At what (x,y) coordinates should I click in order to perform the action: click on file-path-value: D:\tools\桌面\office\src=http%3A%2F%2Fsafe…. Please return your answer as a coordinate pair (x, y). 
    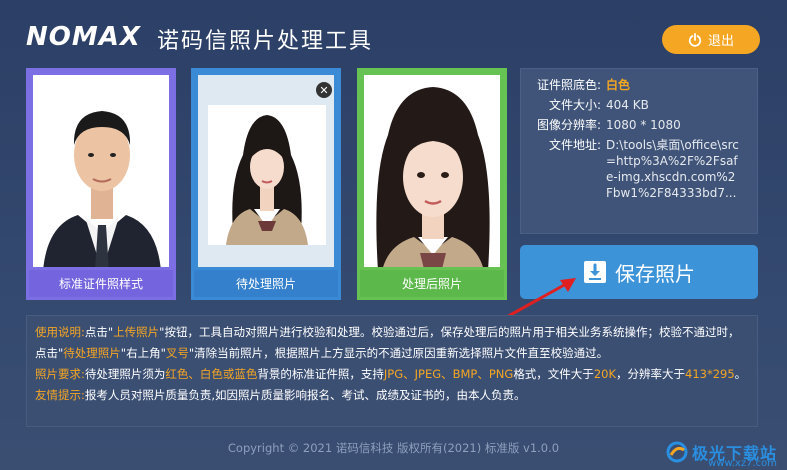
    Looking at the image, I should click on (672, 169).